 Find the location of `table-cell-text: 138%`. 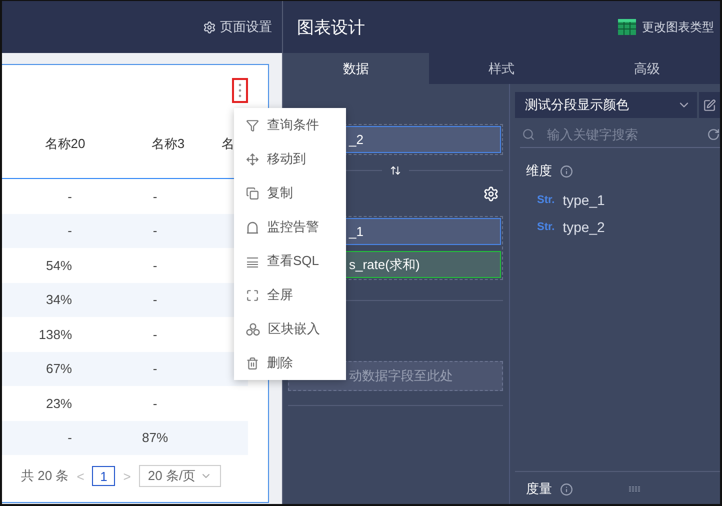

table-cell-text: 138% is located at coordinates (55, 334).